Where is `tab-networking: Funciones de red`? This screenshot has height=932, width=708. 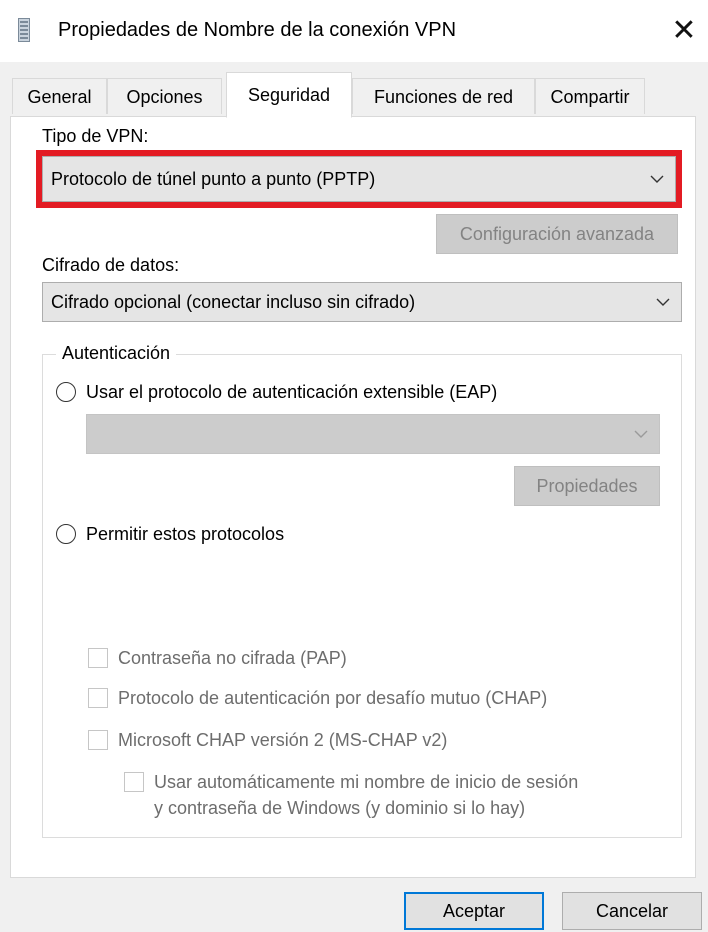
tab-networking: Funciones de red is located at coordinates (443, 96).